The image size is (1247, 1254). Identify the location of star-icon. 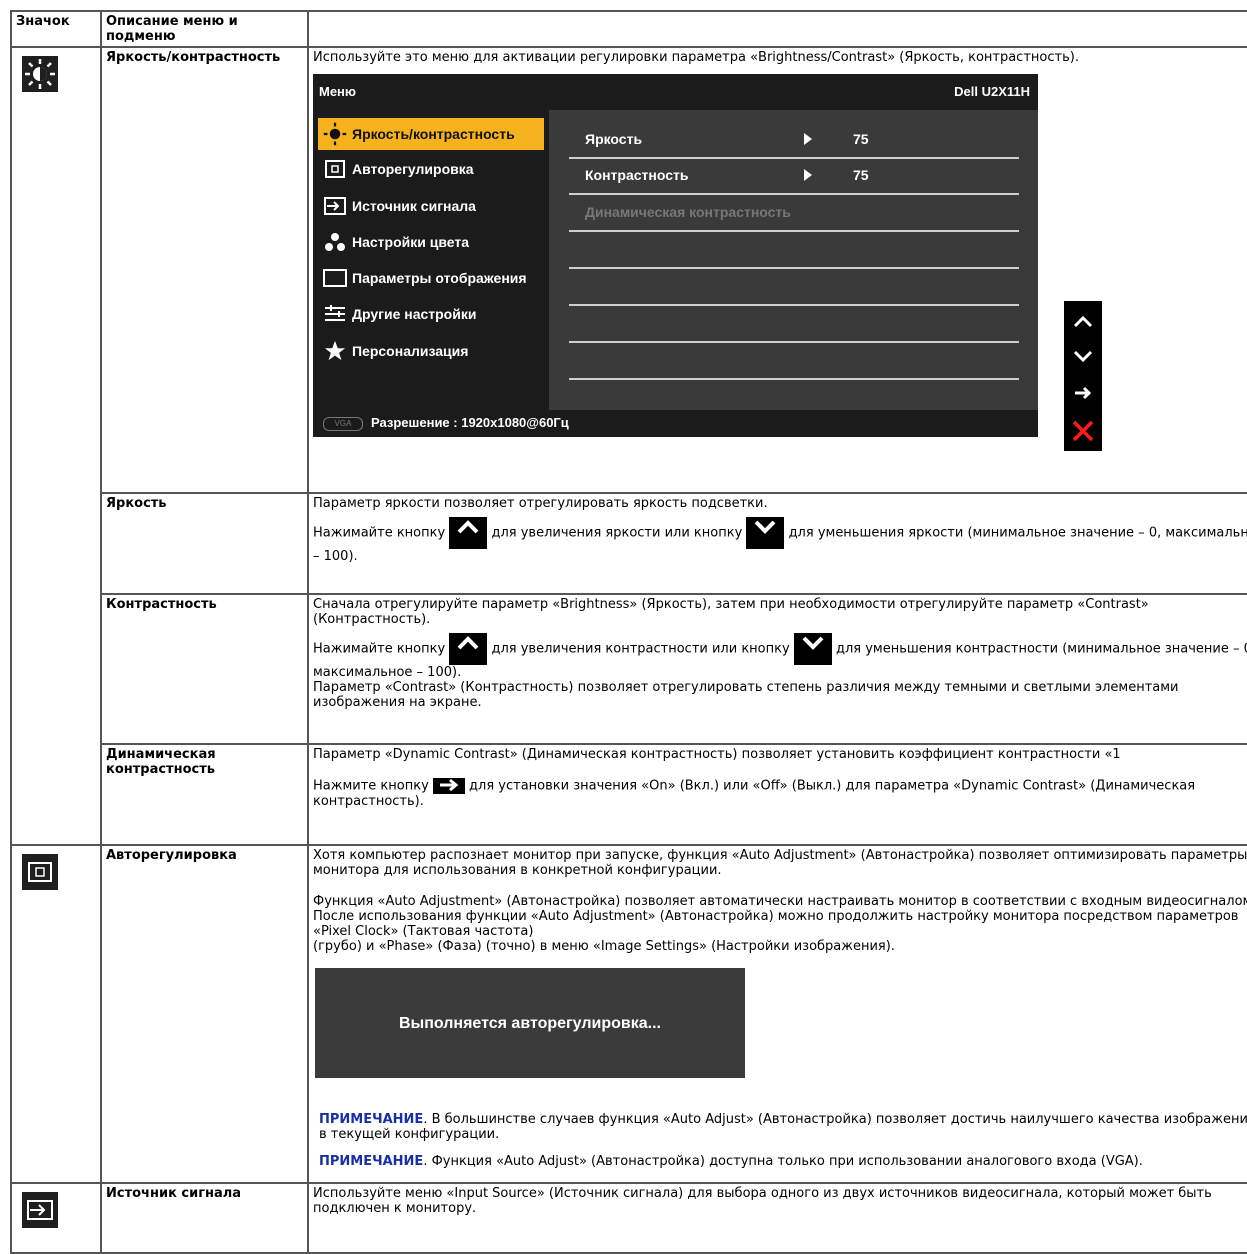
(335, 351).